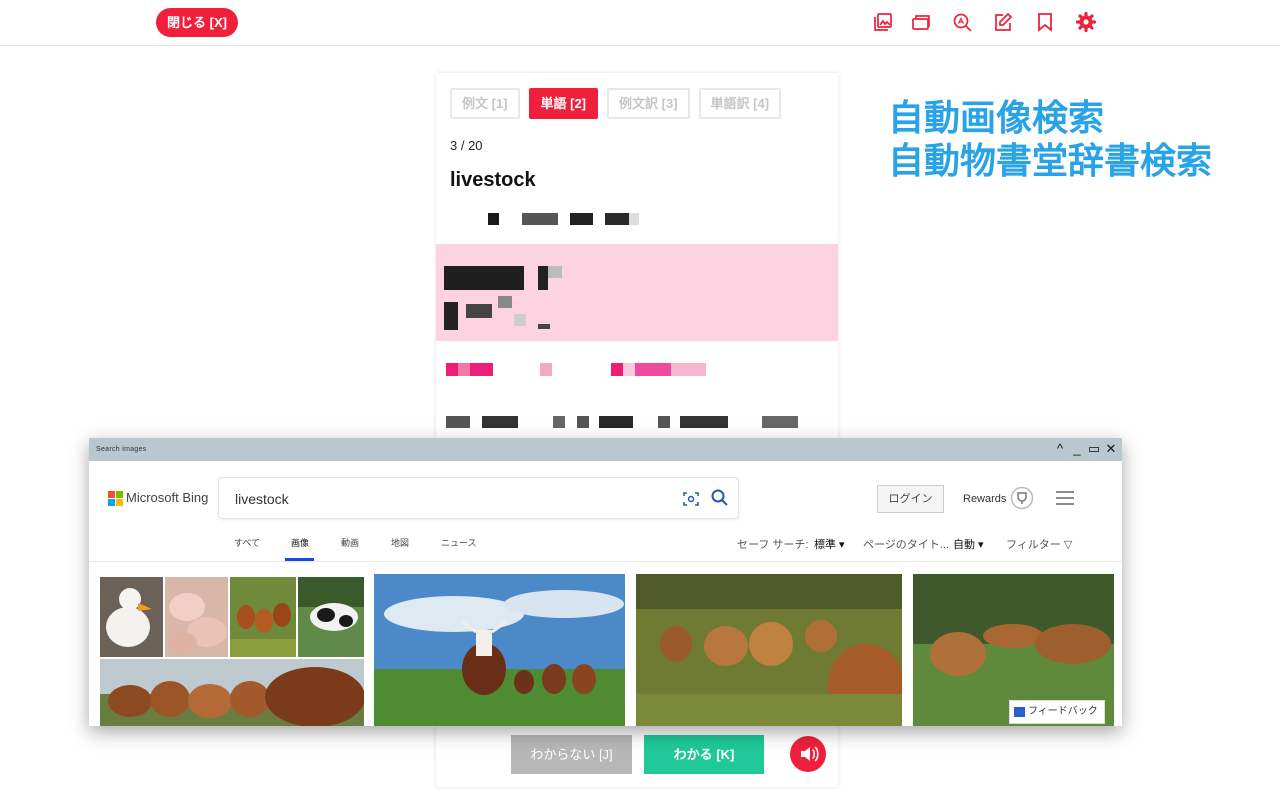 Image resolution: width=1280 pixels, height=800 pixels. I want to click on page-title-value: 自動, so click(964, 545).